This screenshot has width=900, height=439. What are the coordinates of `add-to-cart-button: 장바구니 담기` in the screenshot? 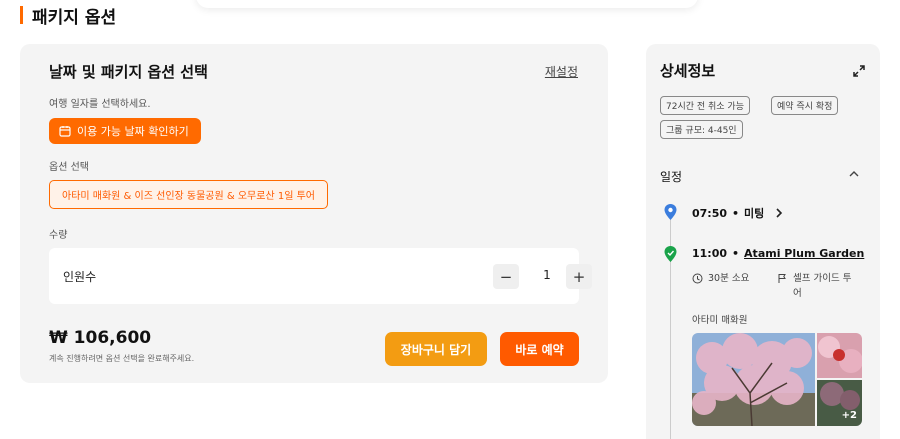 It's located at (436, 349).